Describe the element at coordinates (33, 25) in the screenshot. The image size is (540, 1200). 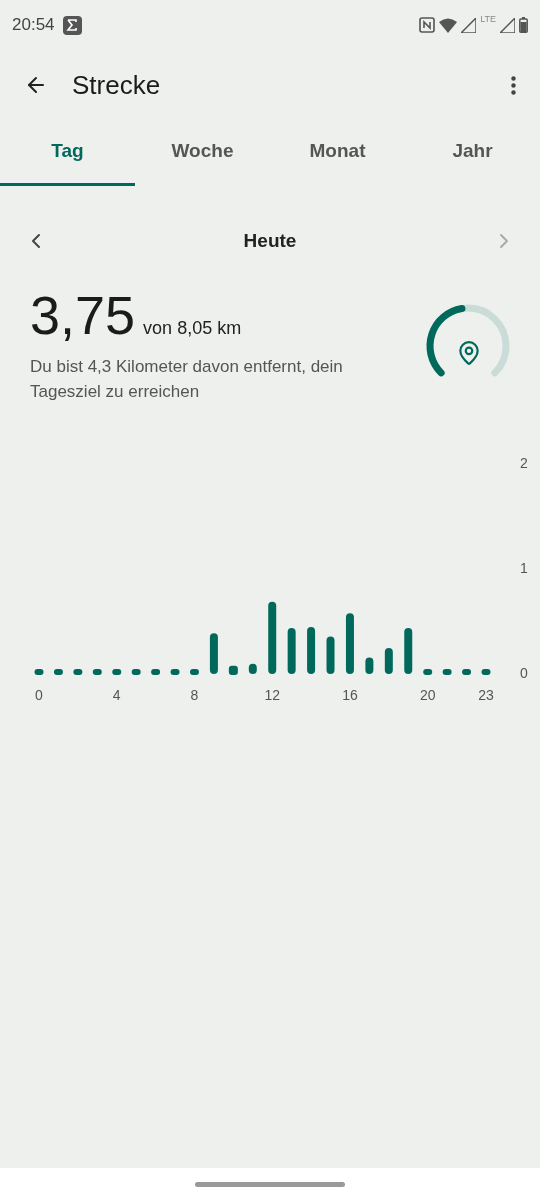
I see `status-time: 20:54` at that location.